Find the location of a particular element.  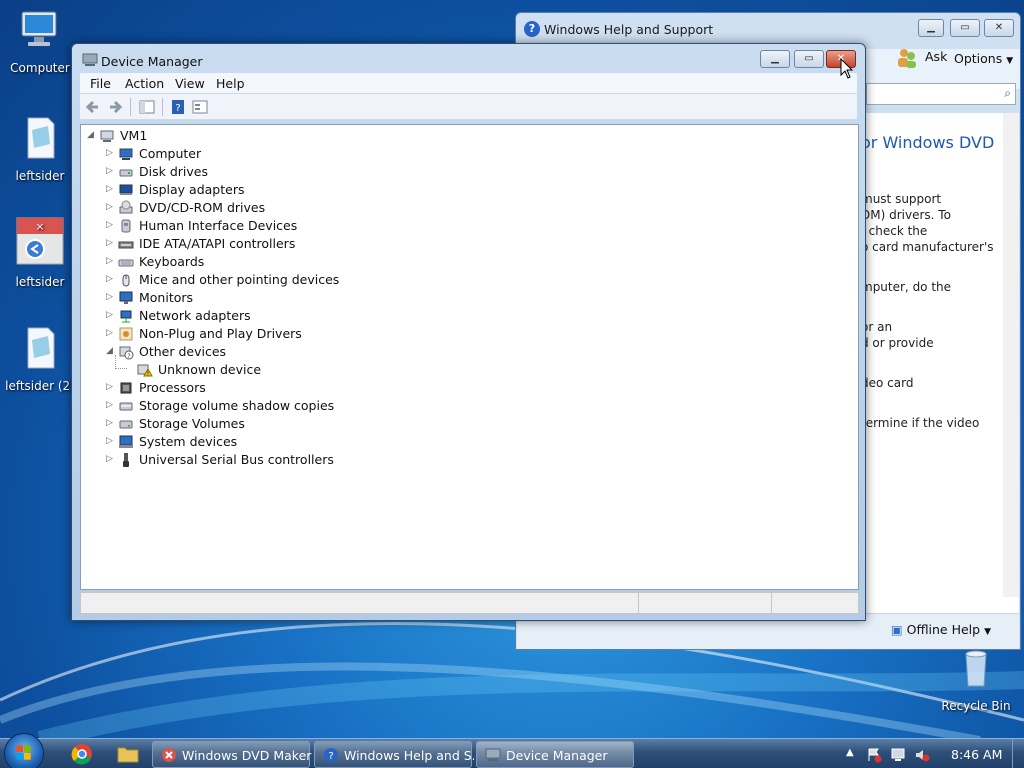

forward-arrow-icon is located at coordinates (115, 107).